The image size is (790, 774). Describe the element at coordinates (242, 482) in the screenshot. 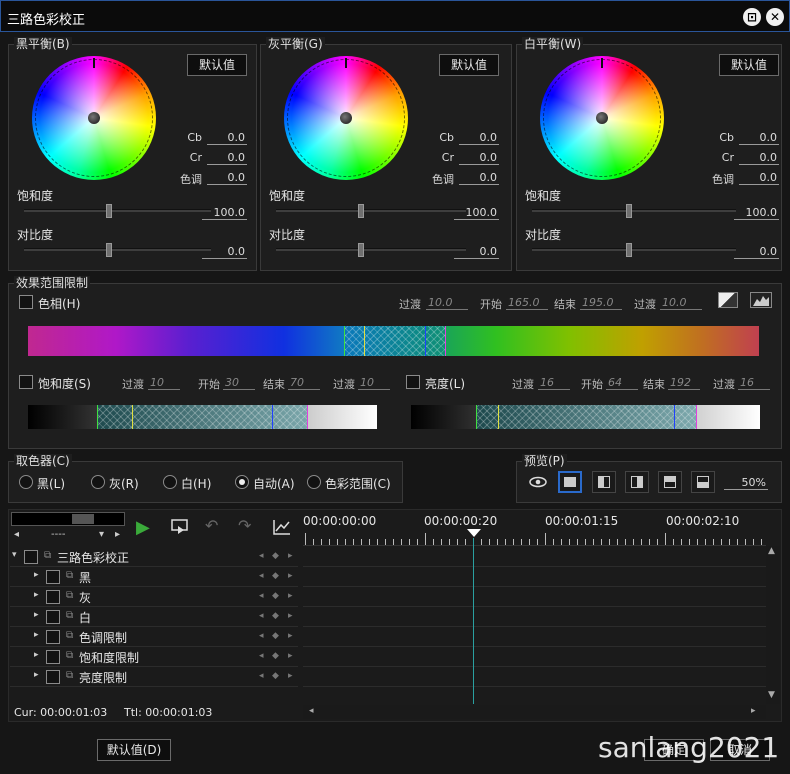

I see `picker-auto-radio` at that location.